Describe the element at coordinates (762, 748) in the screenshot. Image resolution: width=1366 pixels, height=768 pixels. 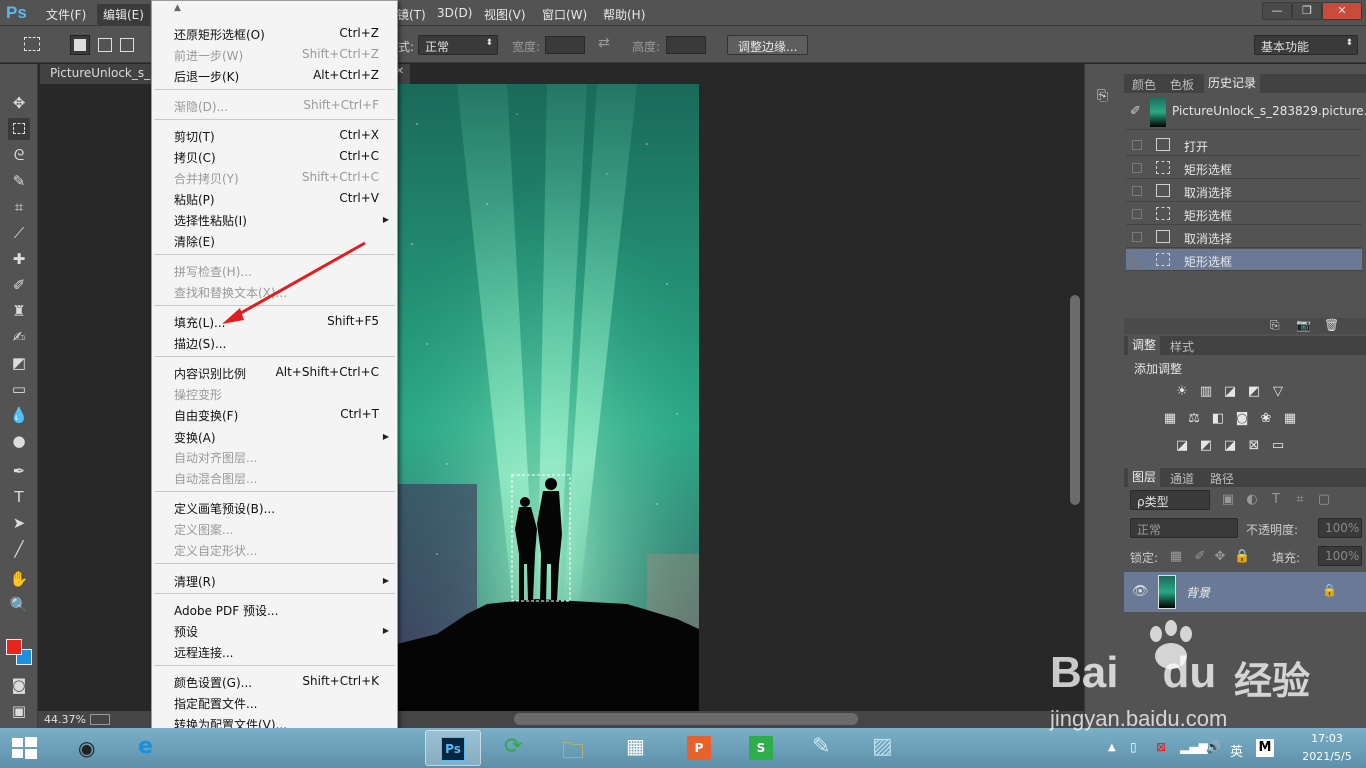
I see `taskbar-spreadsheet: S` at that location.